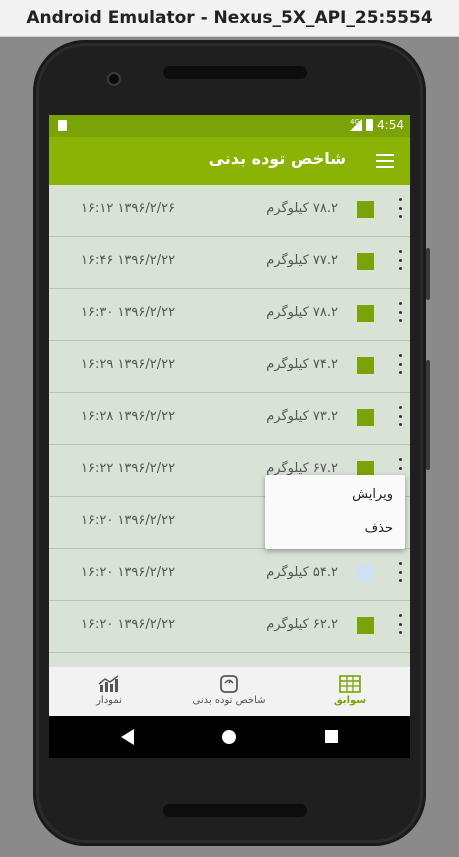  What do you see at coordinates (370, 125) in the screenshot?
I see `battery-icon` at bounding box center [370, 125].